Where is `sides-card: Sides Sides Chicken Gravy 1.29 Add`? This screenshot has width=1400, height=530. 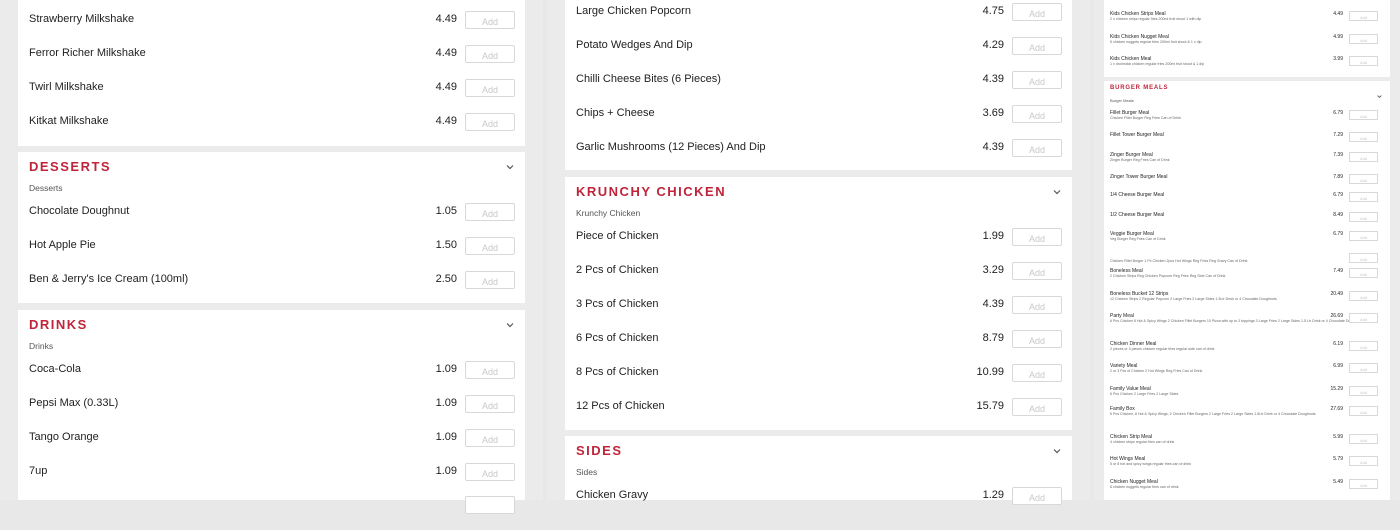 sides-card: Sides Sides Chicken Gravy 1.29 Add is located at coordinates (818, 470).